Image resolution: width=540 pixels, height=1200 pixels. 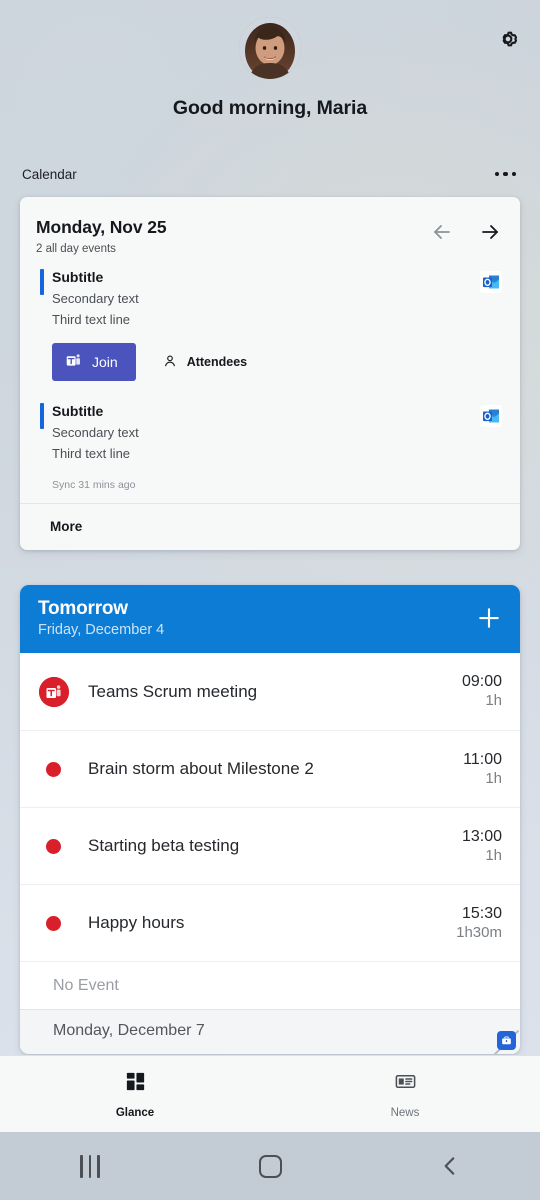 What do you see at coordinates (73, 362) in the screenshot?
I see `teams-icon` at bounding box center [73, 362].